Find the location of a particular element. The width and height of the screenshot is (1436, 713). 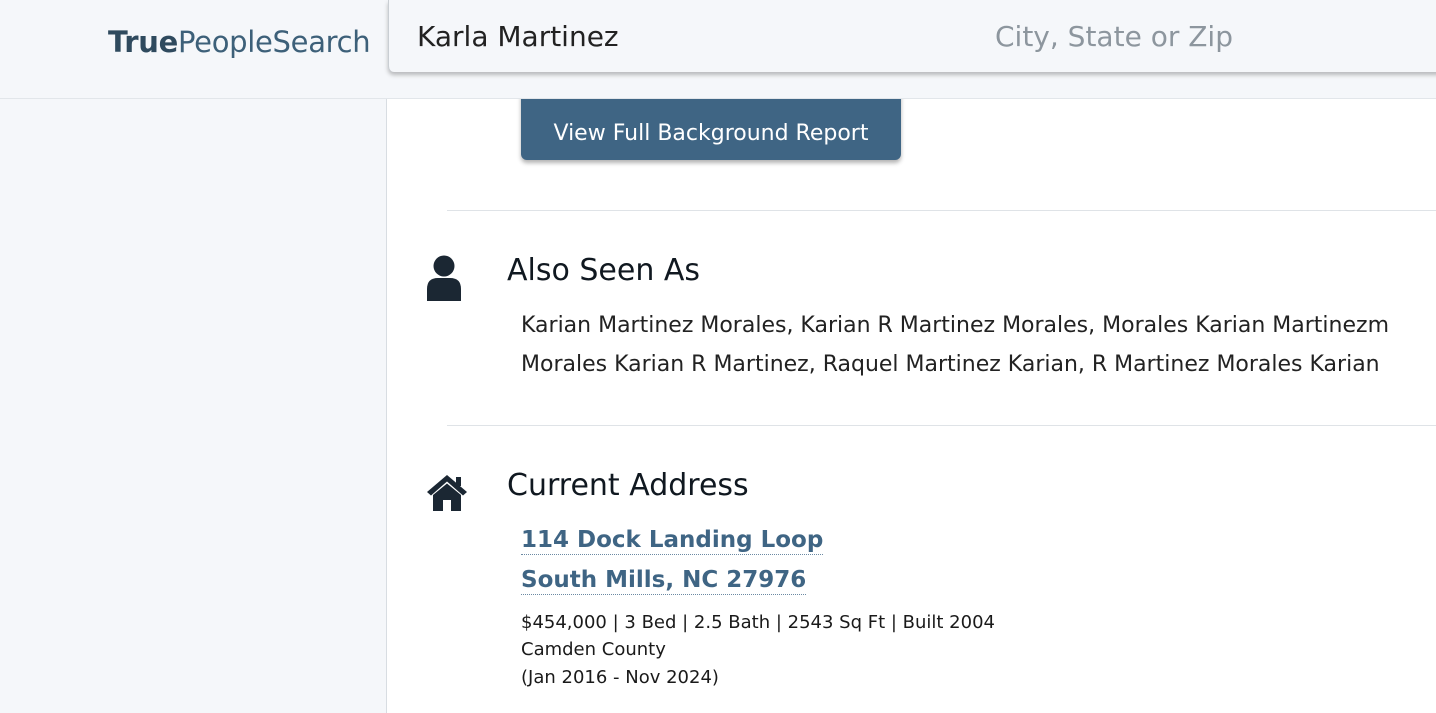

view-full-background-report-button: View Full Background Report is located at coordinates (711, 129).